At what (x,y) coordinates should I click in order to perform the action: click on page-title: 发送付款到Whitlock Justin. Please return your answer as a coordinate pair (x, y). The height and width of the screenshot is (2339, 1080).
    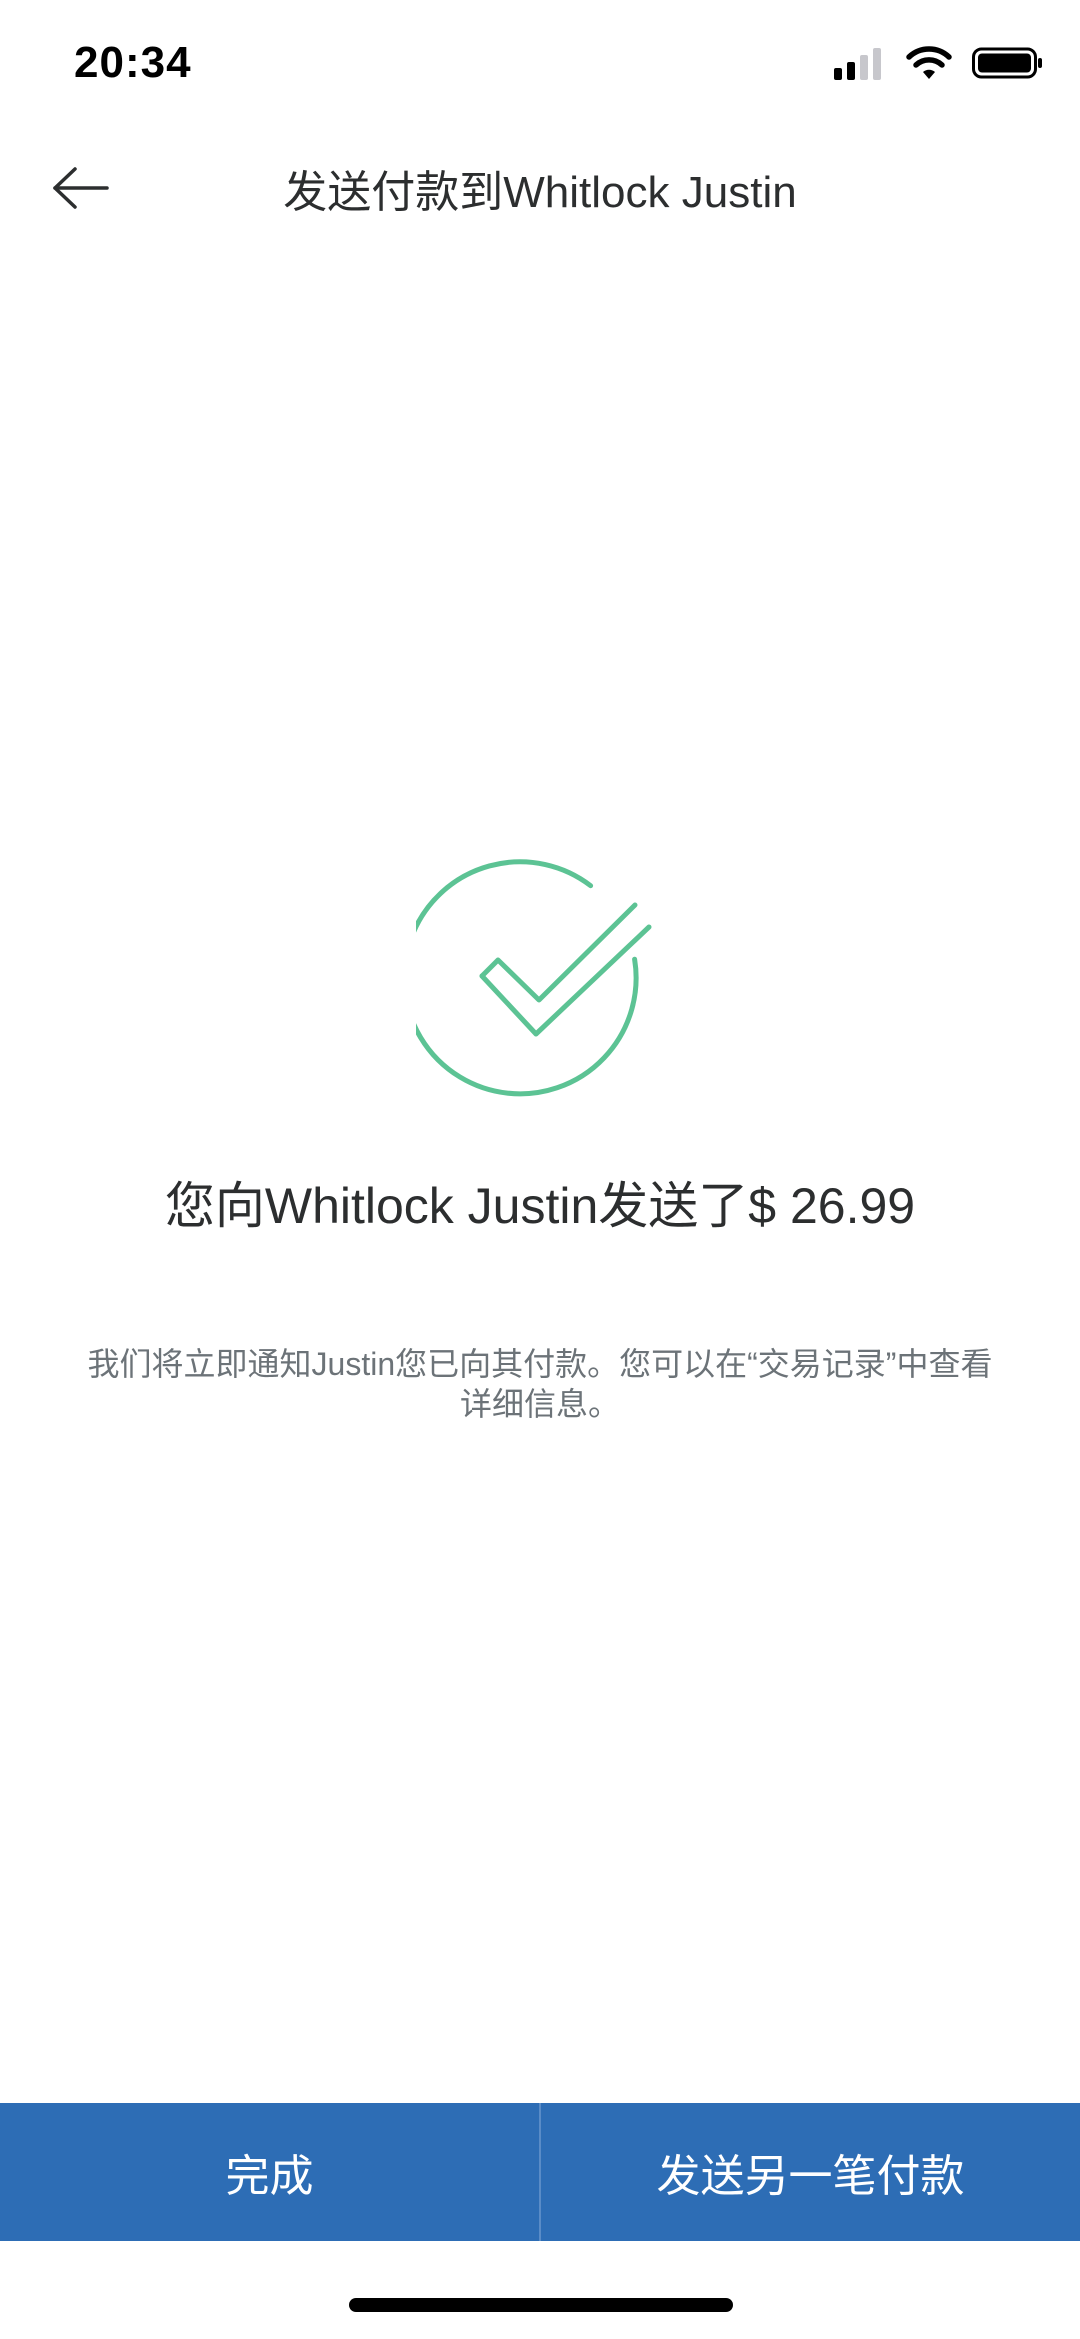
    Looking at the image, I should click on (540, 192).